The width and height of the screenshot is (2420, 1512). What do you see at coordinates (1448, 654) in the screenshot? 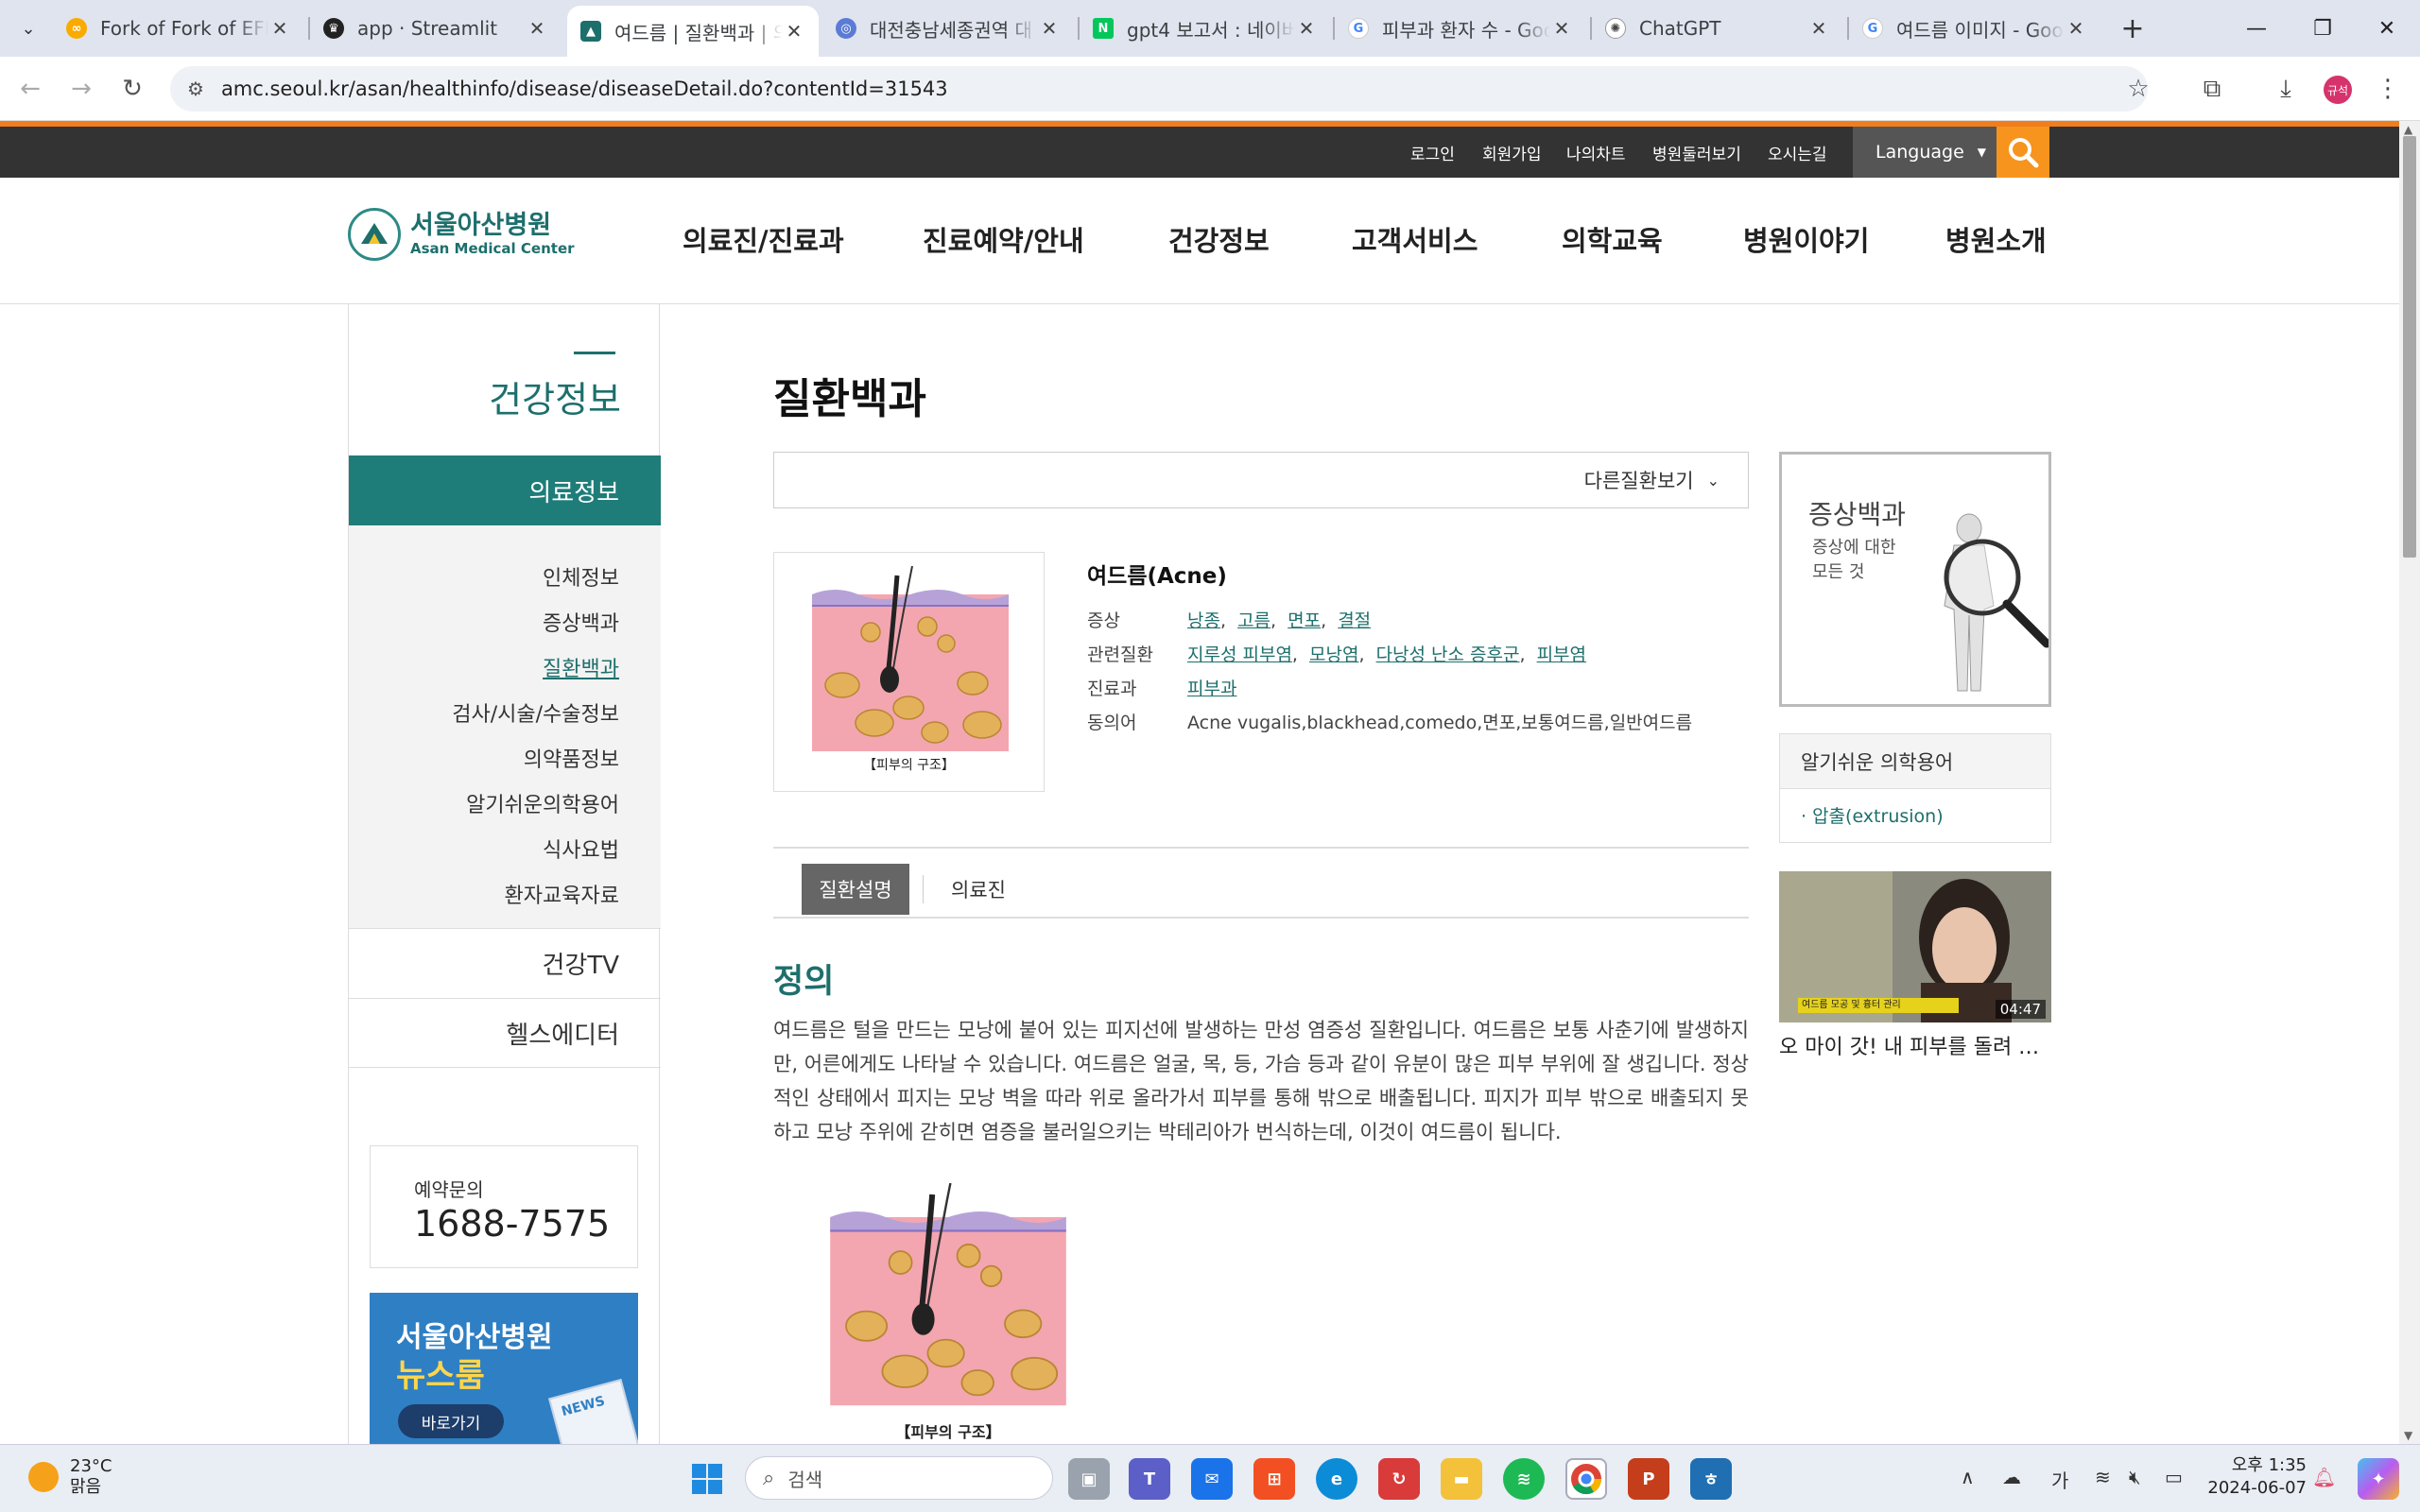
I see `related-link: 다낭성 난소 증후군` at bounding box center [1448, 654].